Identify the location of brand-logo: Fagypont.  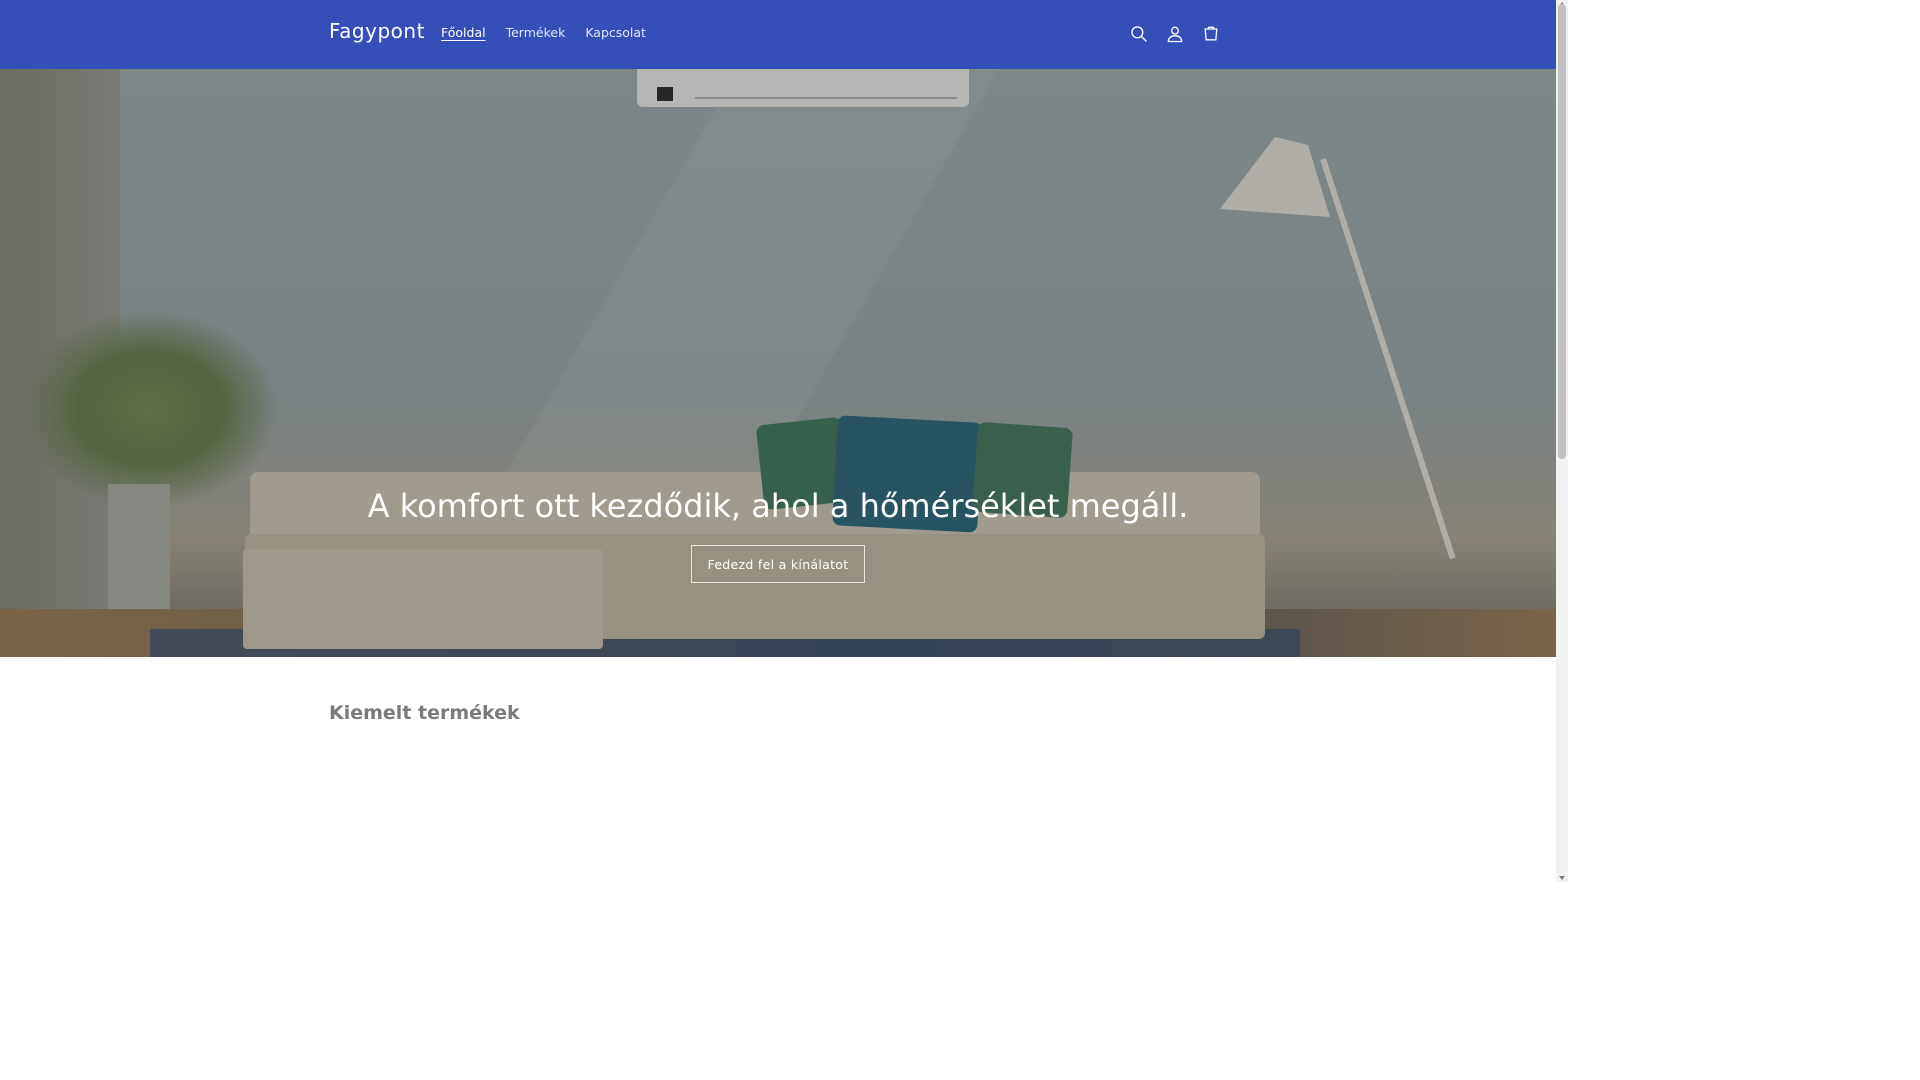
(377, 31).